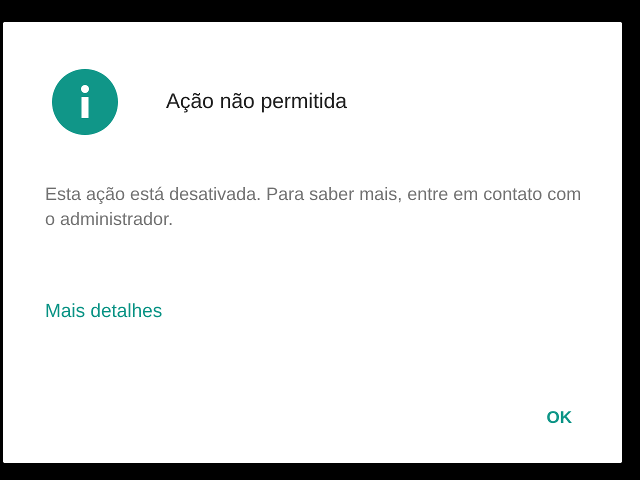  Describe the element at coordinates (256, 102) in the screenshot. I see `dialog-title: Ação não permitida` at that location.